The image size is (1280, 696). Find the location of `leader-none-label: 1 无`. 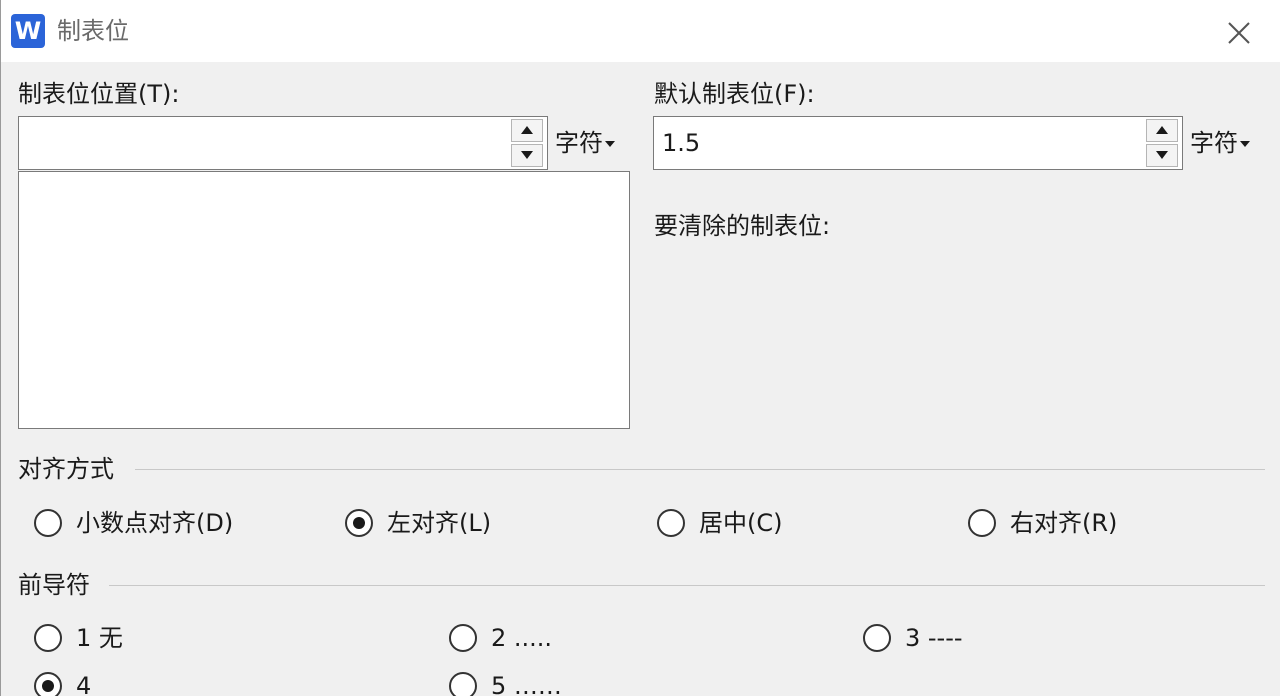

leader-none-label: 1 无 is located at coordinates (99, 638).